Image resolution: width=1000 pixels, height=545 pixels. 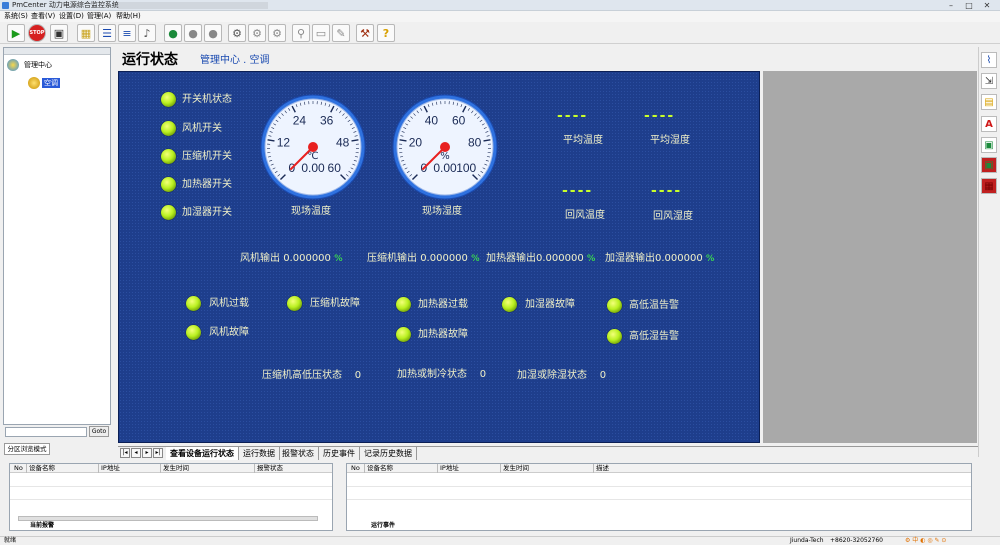 What do you see at coordinates (969, 5) in the screenshot?
I see `maximize-button: □` at bounding box center [969, 5].